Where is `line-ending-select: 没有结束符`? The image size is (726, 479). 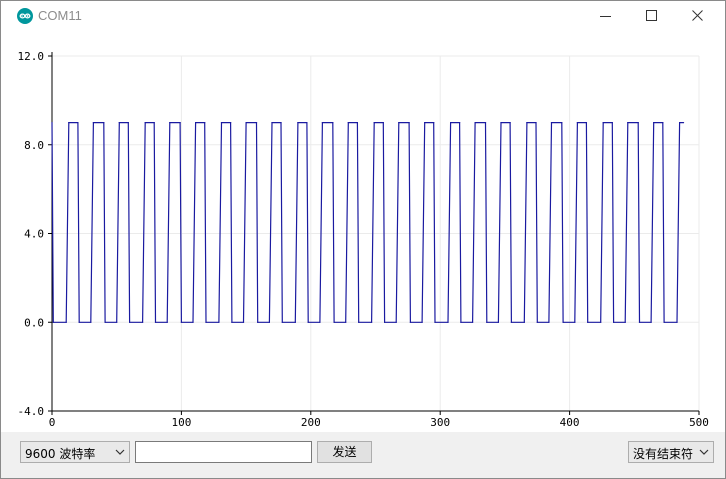
line-ending-select: 没有结束符 is located at coordinates (671, 452).